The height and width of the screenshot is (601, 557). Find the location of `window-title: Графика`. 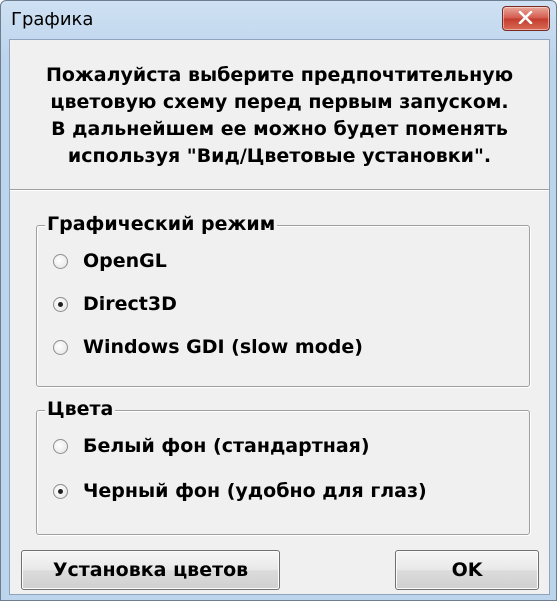

window-title: Графика is located at coordinates (52, 19).